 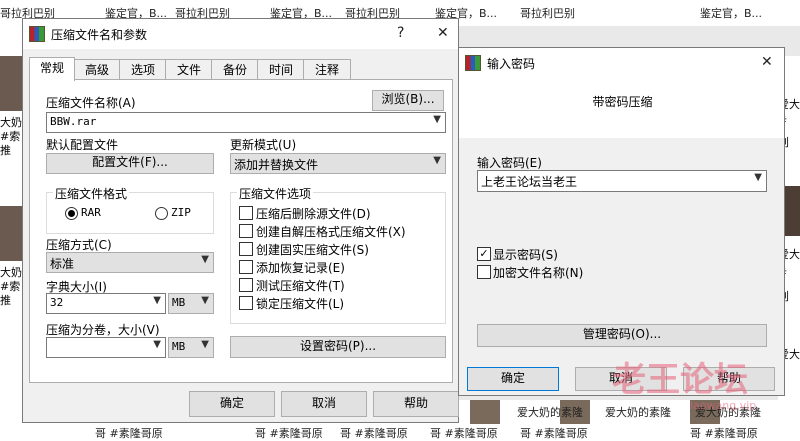 I want to click on encrypt-names-label: 加密文件名称(N), so click(x=538, y=273).